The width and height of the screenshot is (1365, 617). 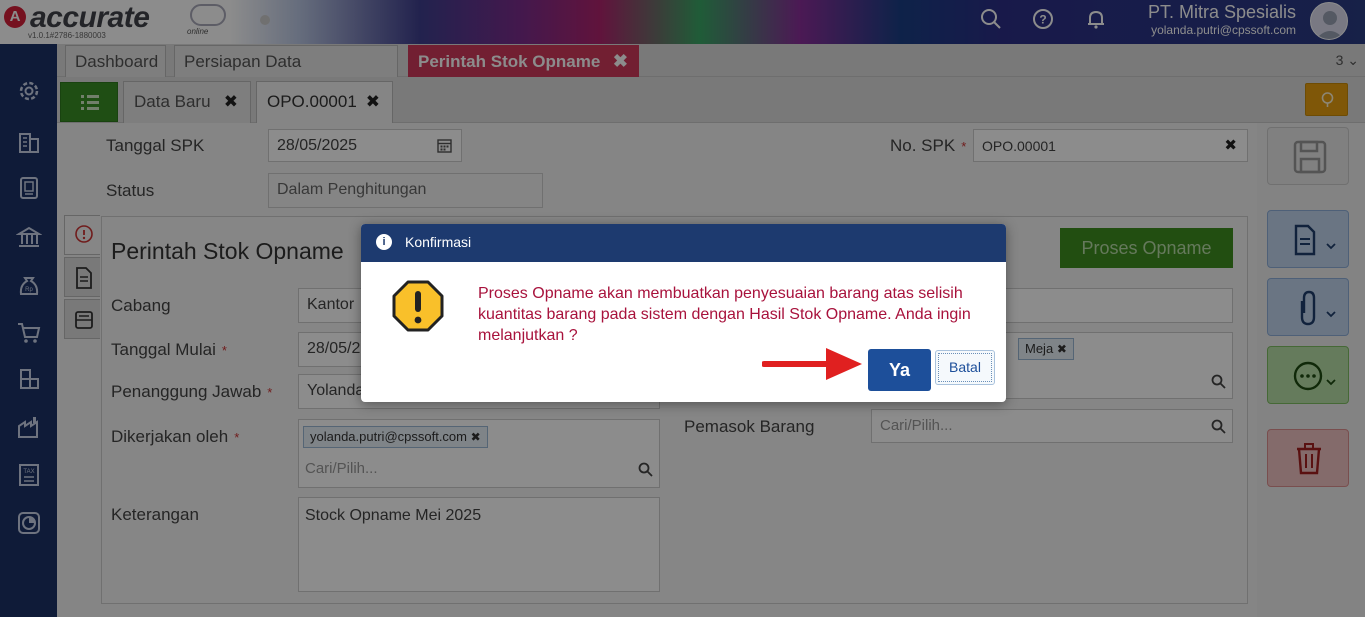 I want to click on red-arrow-annotation, so click(x=812, y=364).